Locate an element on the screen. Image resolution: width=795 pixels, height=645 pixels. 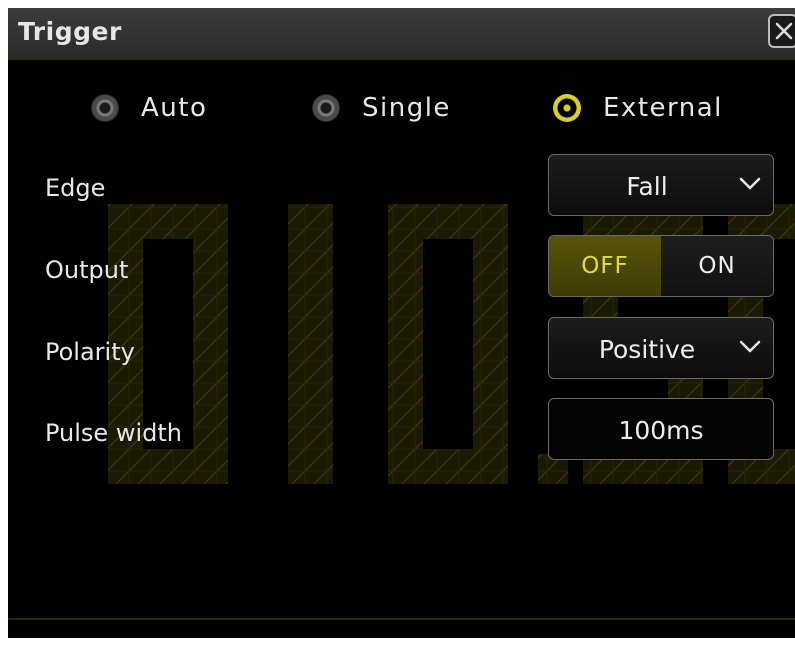
pulse-width-value: 100ms is located at coordinates (661, 430).